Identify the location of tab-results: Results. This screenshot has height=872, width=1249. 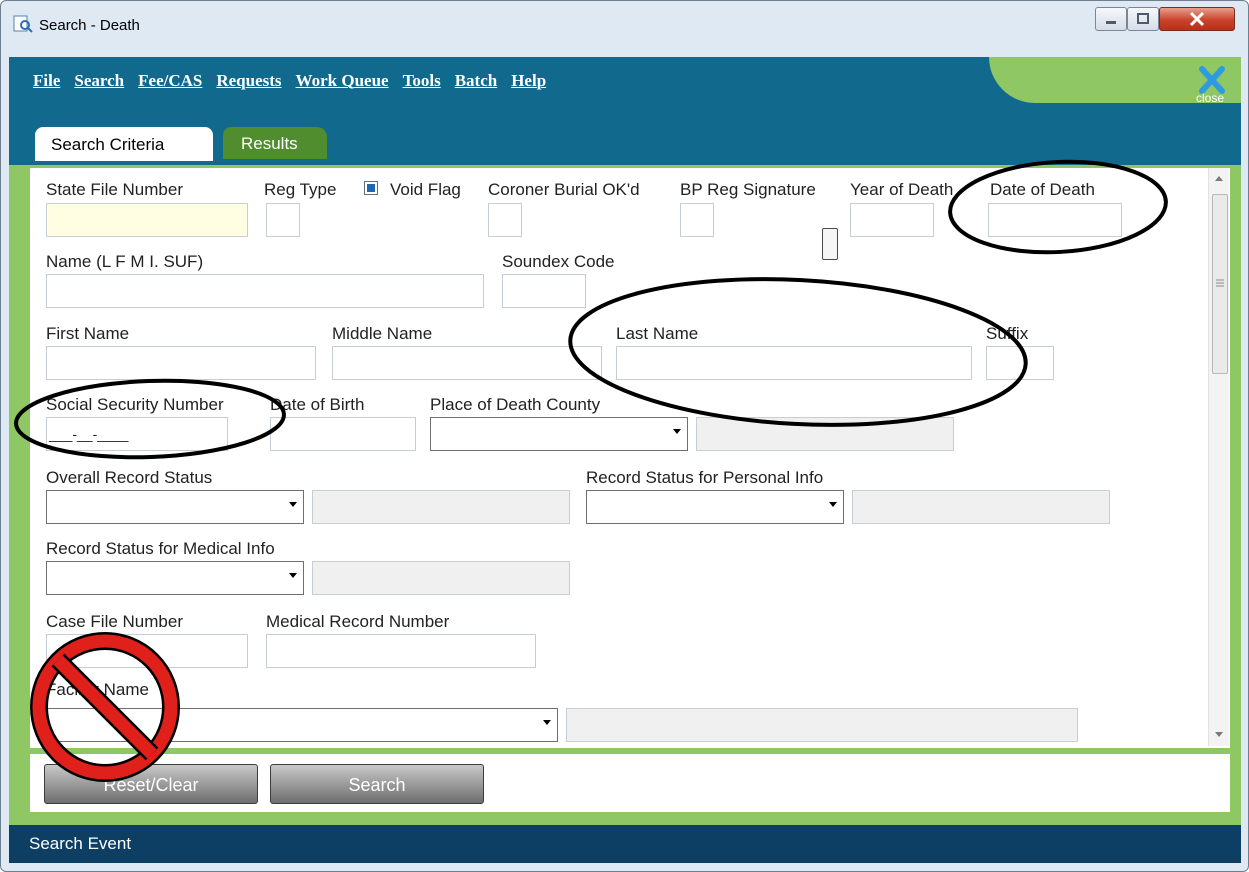
(275, 143).